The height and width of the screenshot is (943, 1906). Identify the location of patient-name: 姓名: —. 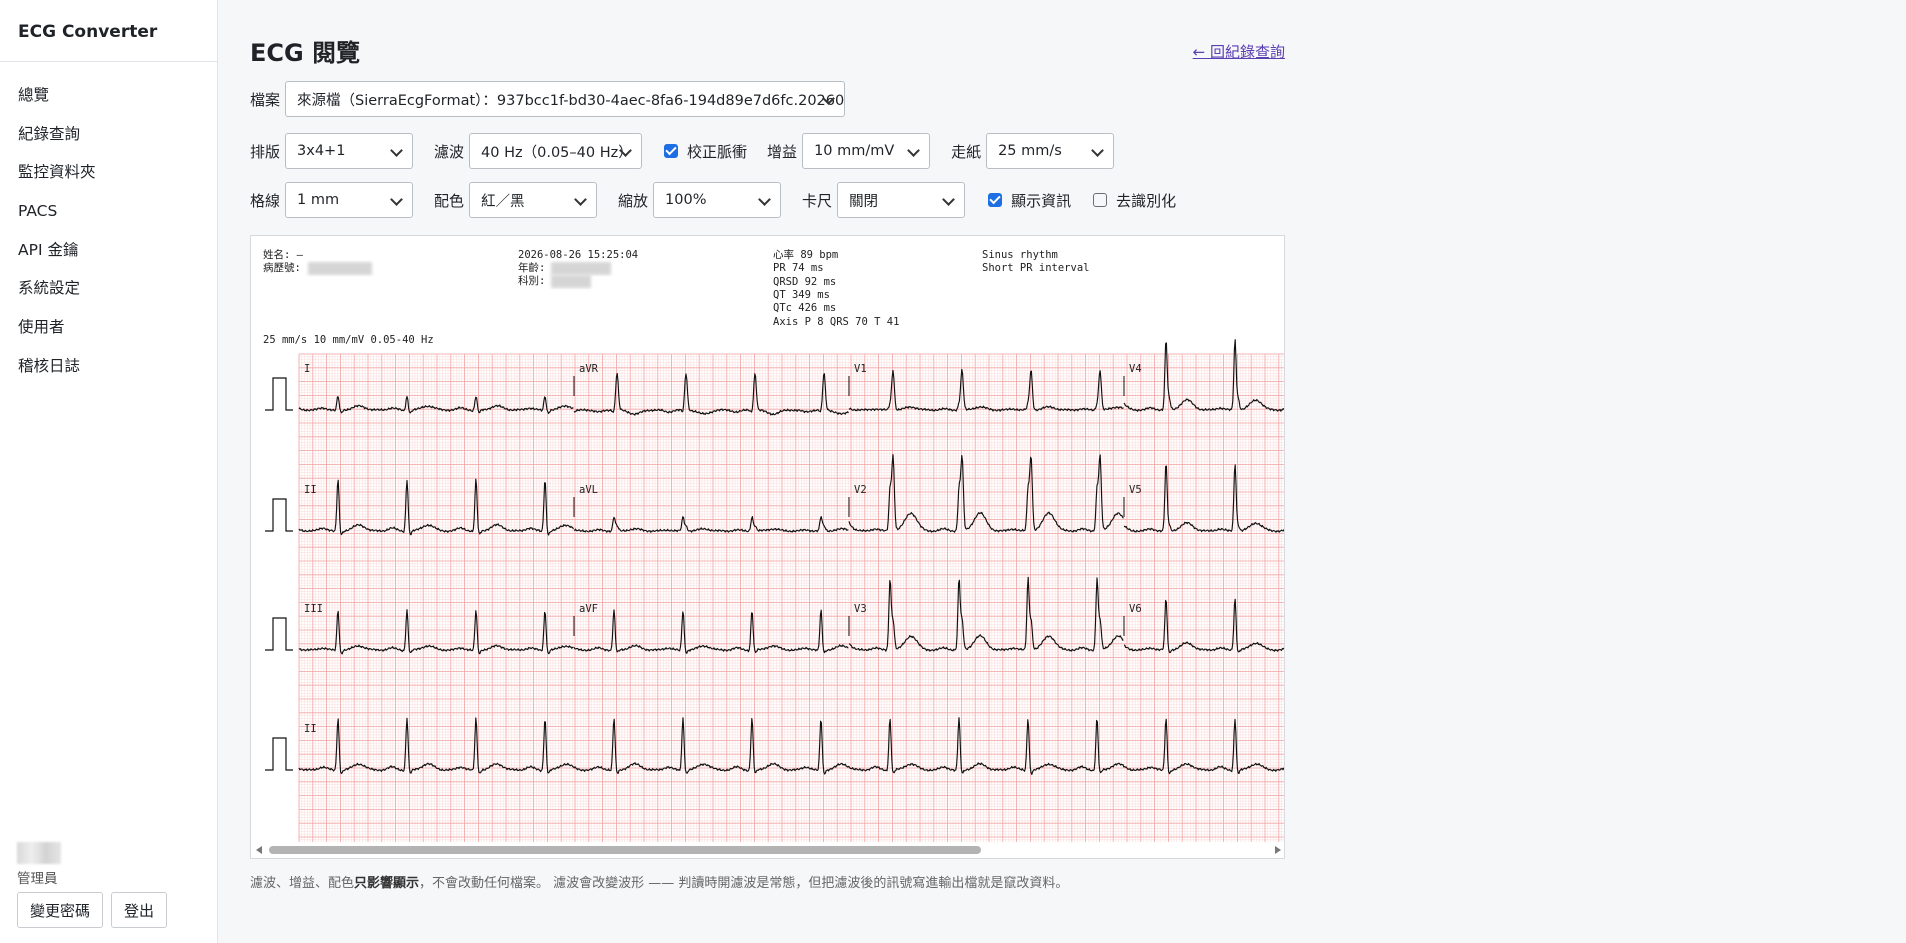
(283, 254).